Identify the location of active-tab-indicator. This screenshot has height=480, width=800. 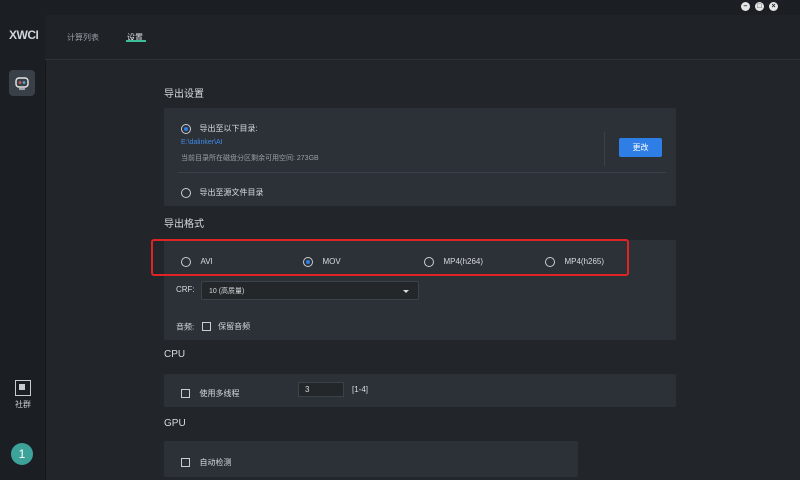
(136, 41).